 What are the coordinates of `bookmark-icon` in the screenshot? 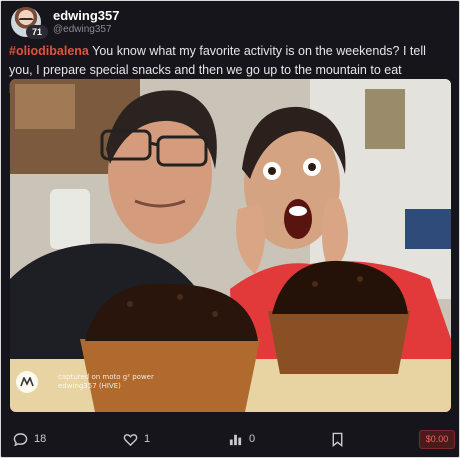 It's located at (337, 439).